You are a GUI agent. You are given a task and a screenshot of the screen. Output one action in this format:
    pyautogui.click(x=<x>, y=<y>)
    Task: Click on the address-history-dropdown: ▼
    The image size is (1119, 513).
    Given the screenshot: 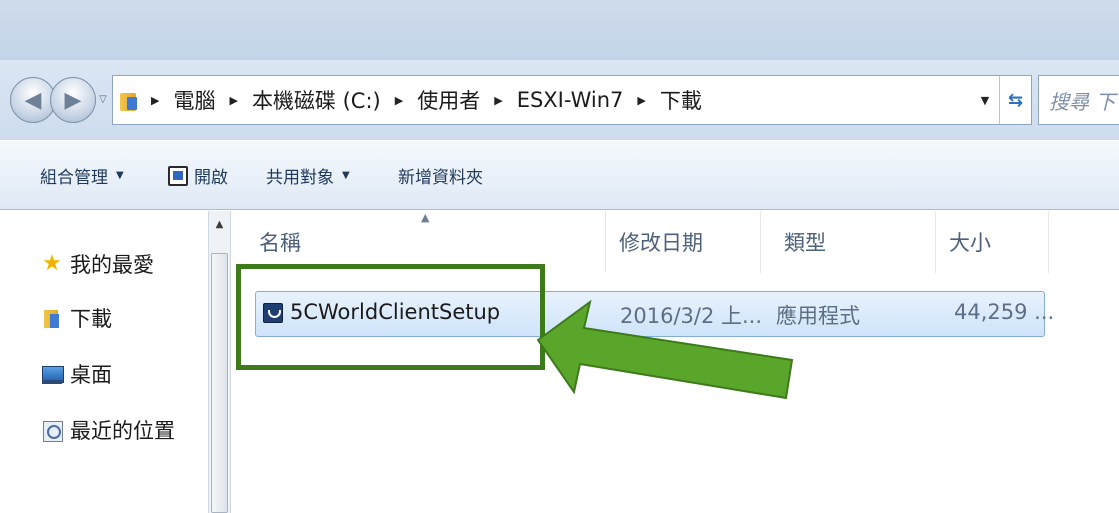 What is the action you would take?
    pyautogui.click(x=985, y=100)
    